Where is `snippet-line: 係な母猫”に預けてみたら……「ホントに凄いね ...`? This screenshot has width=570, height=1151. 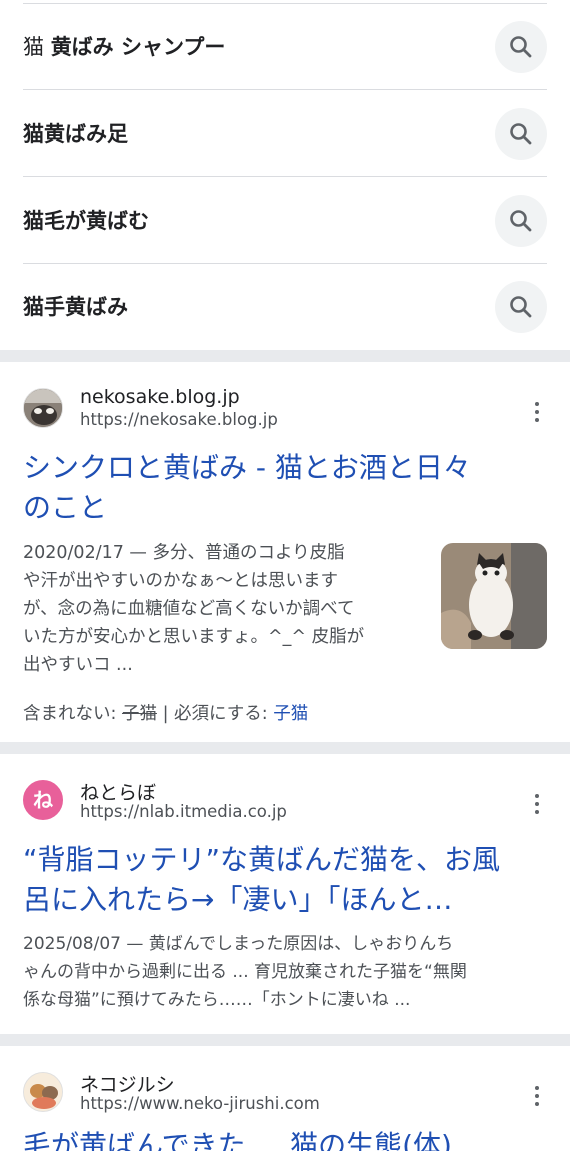
snippet-line: 係な母猫”に預けてみたら……「ホントに凄いね ... is located at coordinates (217, 1000).